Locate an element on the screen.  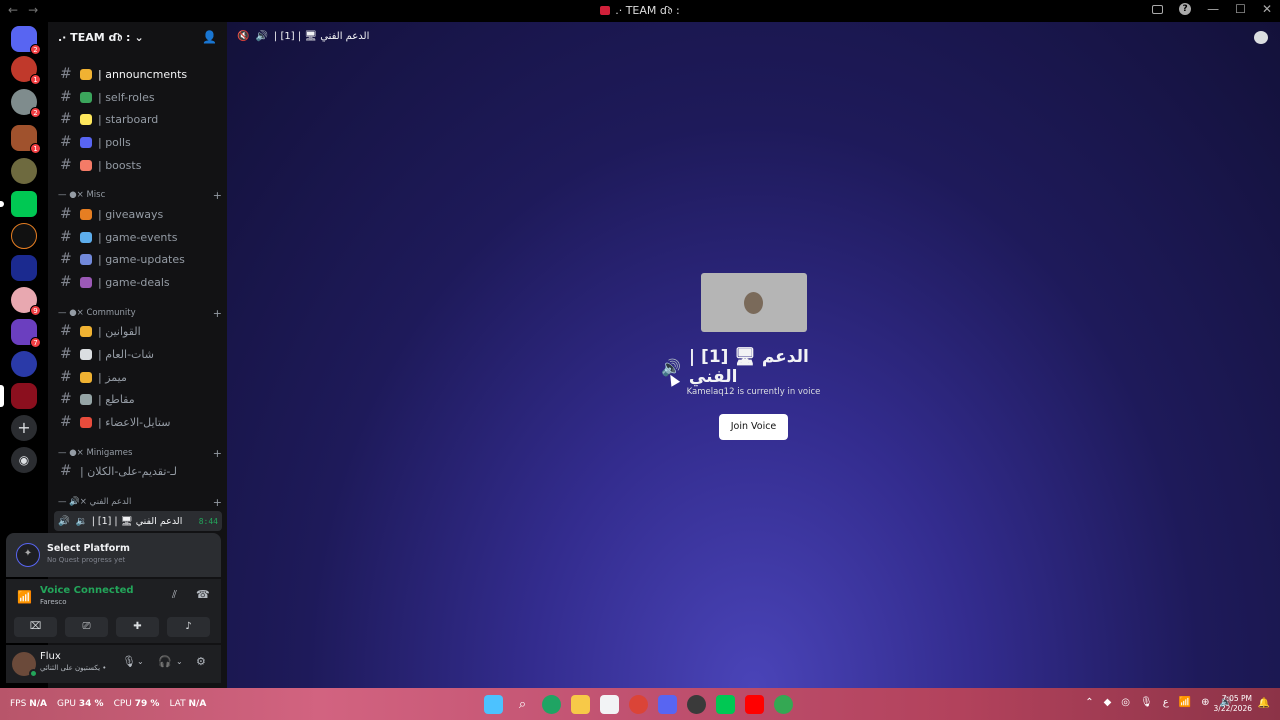
channel-announcments: # | announcments is located at coordinates (140, 74).